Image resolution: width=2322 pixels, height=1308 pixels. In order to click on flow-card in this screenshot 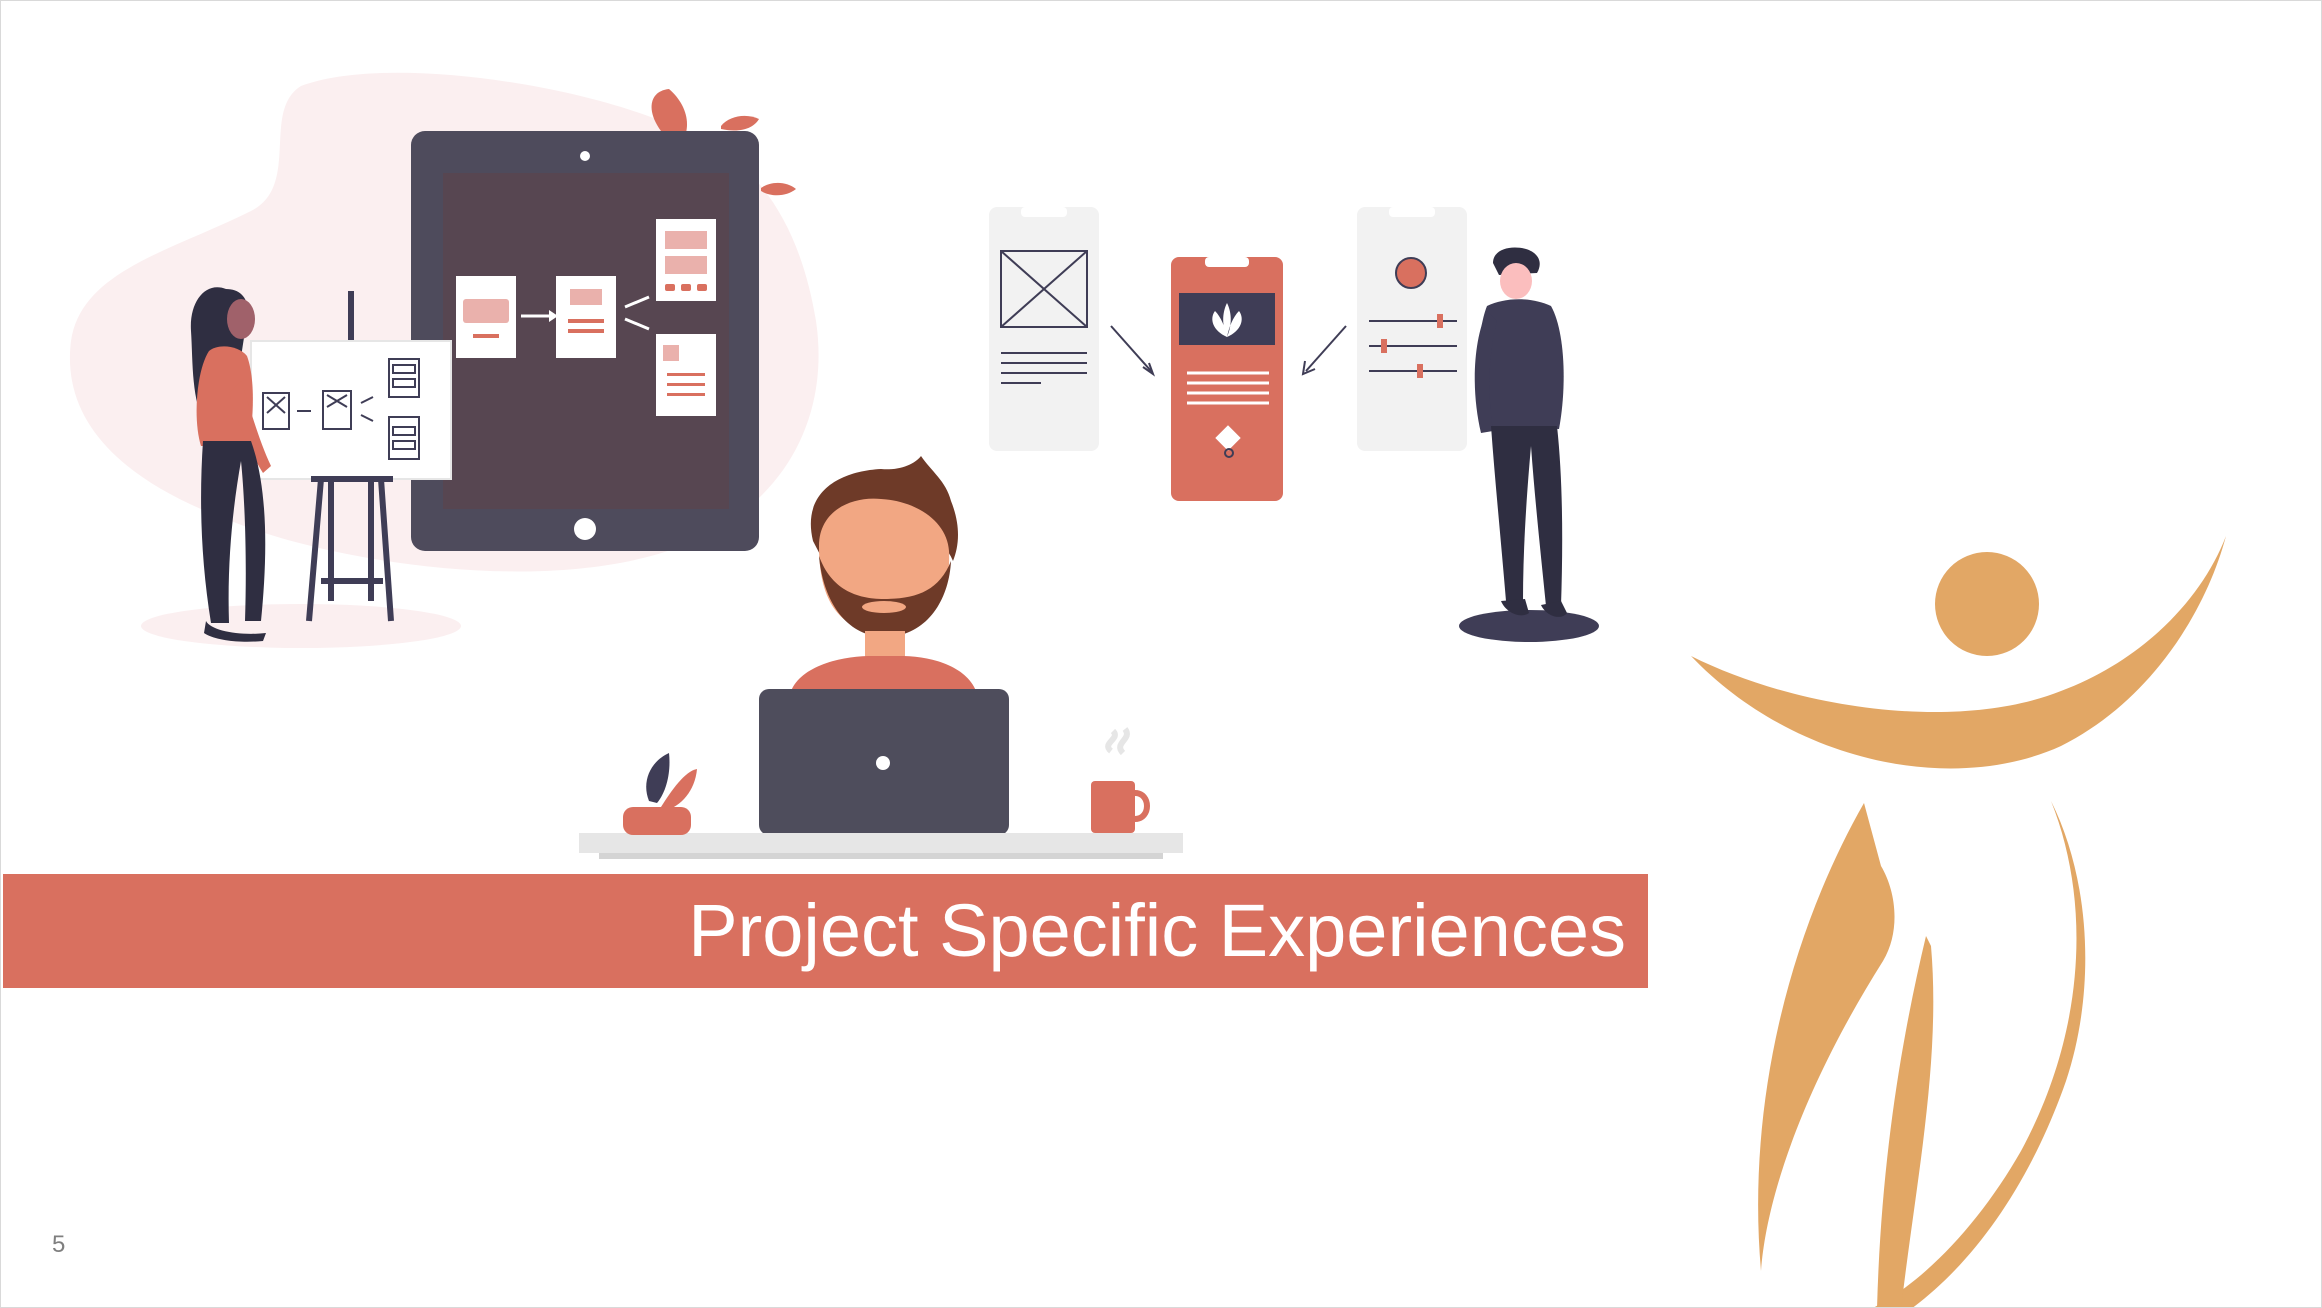, I will do `click(586, 317)`.